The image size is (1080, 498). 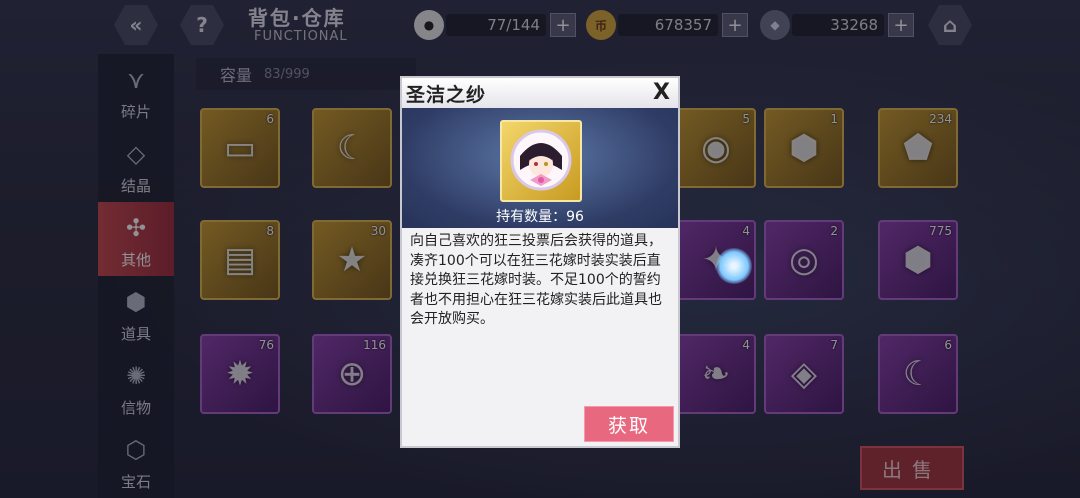 What do you see at coordinates (540, 93) in the screenshot?
I see `dialog-header: 圣洁之纱 X` at bounding box center [540, 93].